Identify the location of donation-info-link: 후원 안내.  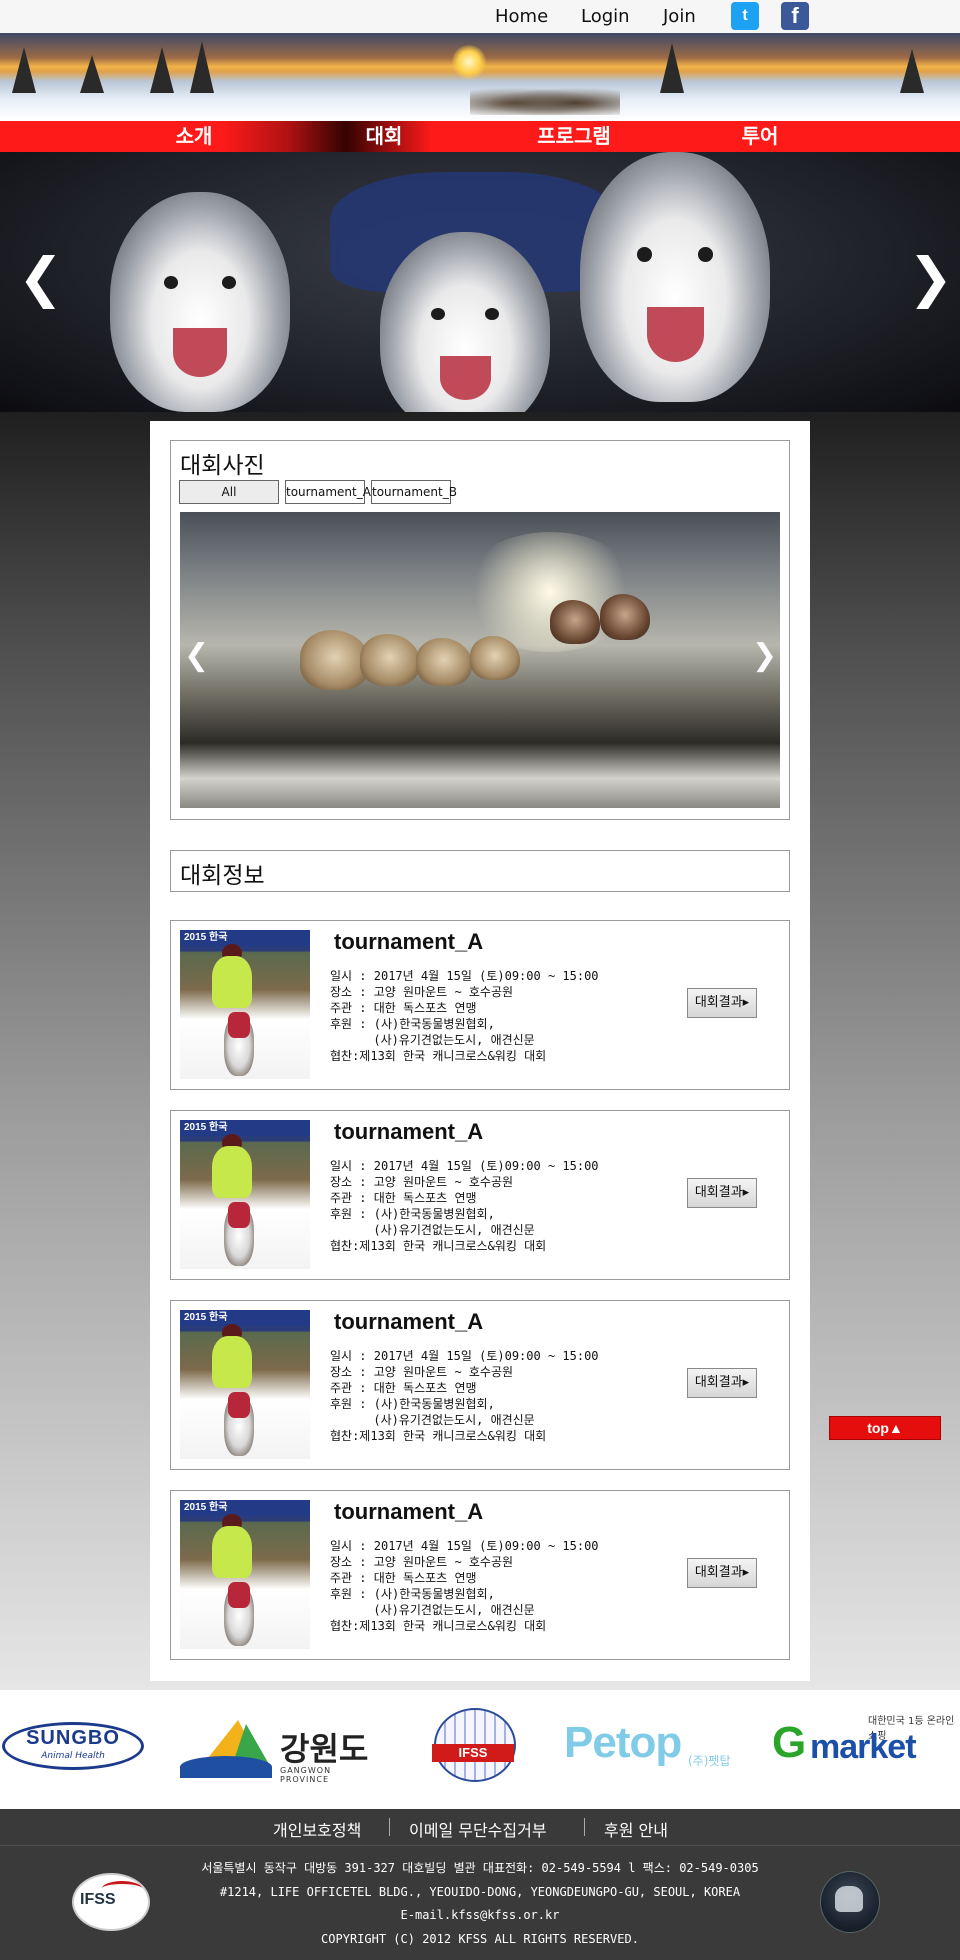
(636, 1829).